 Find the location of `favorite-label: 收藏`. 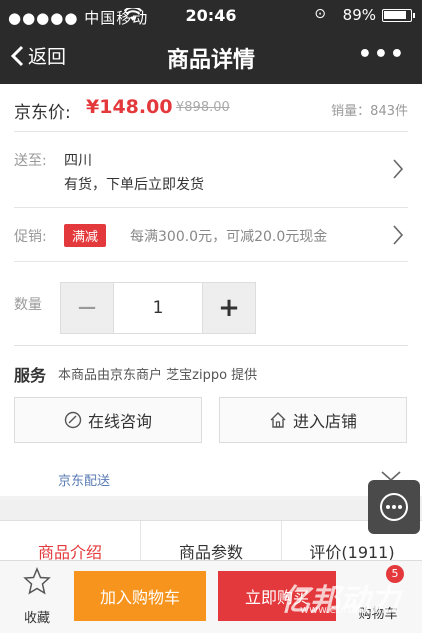

favorite-label: 收藏 is located at coordinates (36, 618).